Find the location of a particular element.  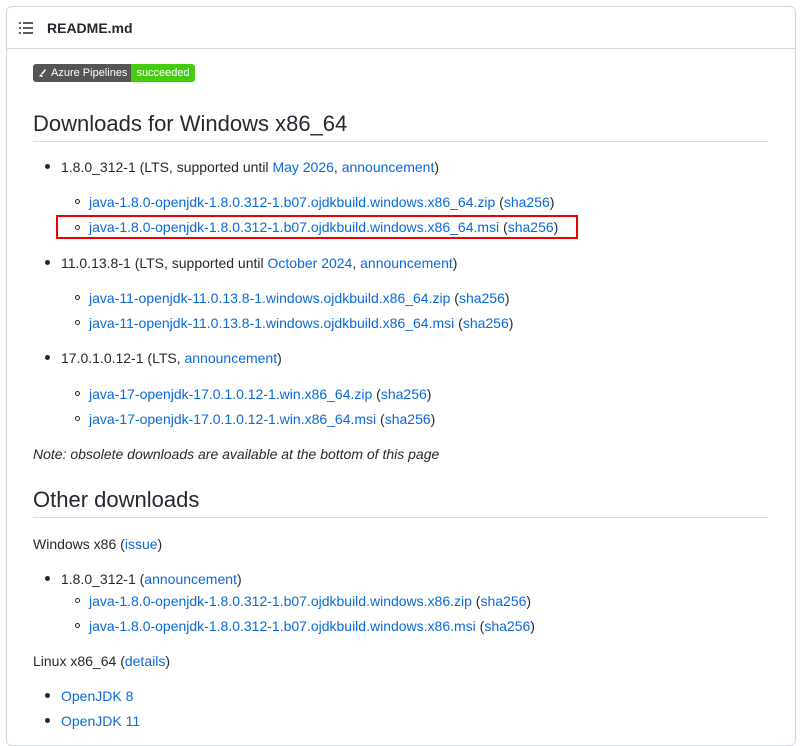

badge-right-label: succeeded is located at coordinates (163, 73).